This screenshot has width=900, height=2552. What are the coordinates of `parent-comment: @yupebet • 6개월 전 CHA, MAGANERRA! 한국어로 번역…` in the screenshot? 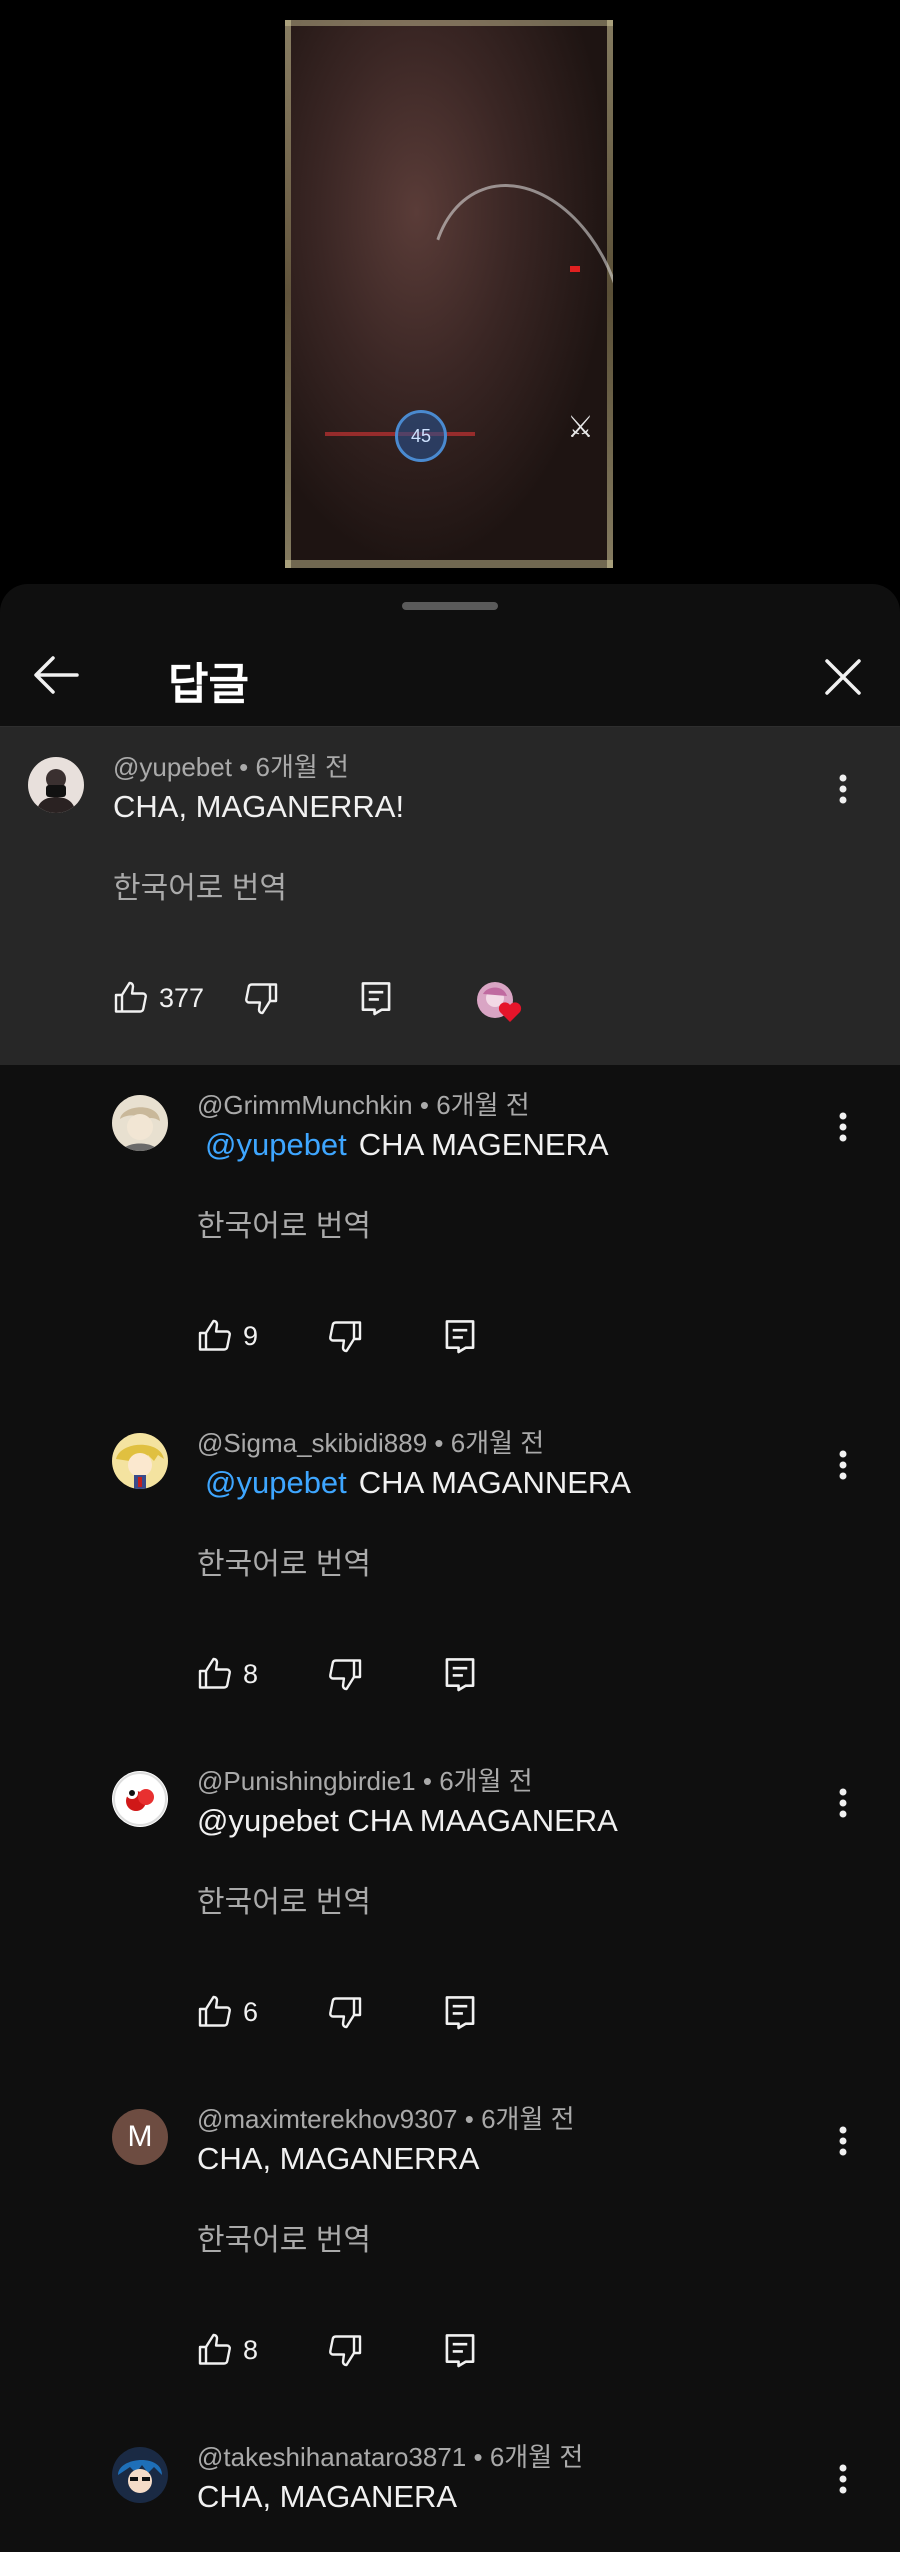 It's located at (450, 896).